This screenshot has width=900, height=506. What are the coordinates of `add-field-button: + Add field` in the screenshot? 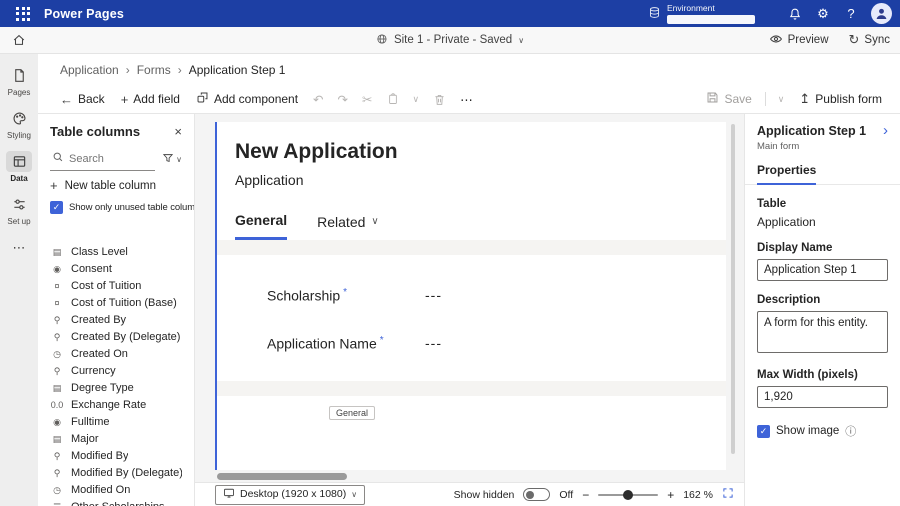 It's located at (150, 99).